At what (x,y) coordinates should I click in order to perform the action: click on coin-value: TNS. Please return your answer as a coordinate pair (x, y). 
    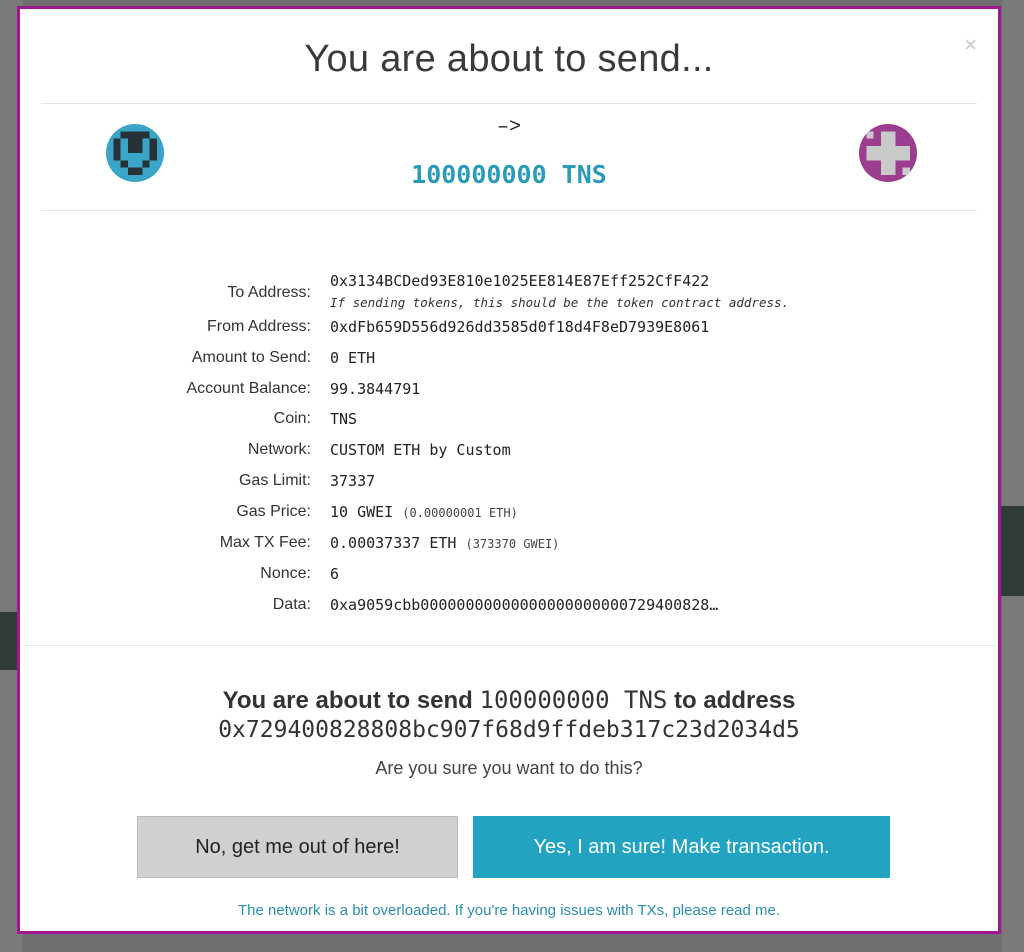
    Looking at the image, I should click on (344, 419).